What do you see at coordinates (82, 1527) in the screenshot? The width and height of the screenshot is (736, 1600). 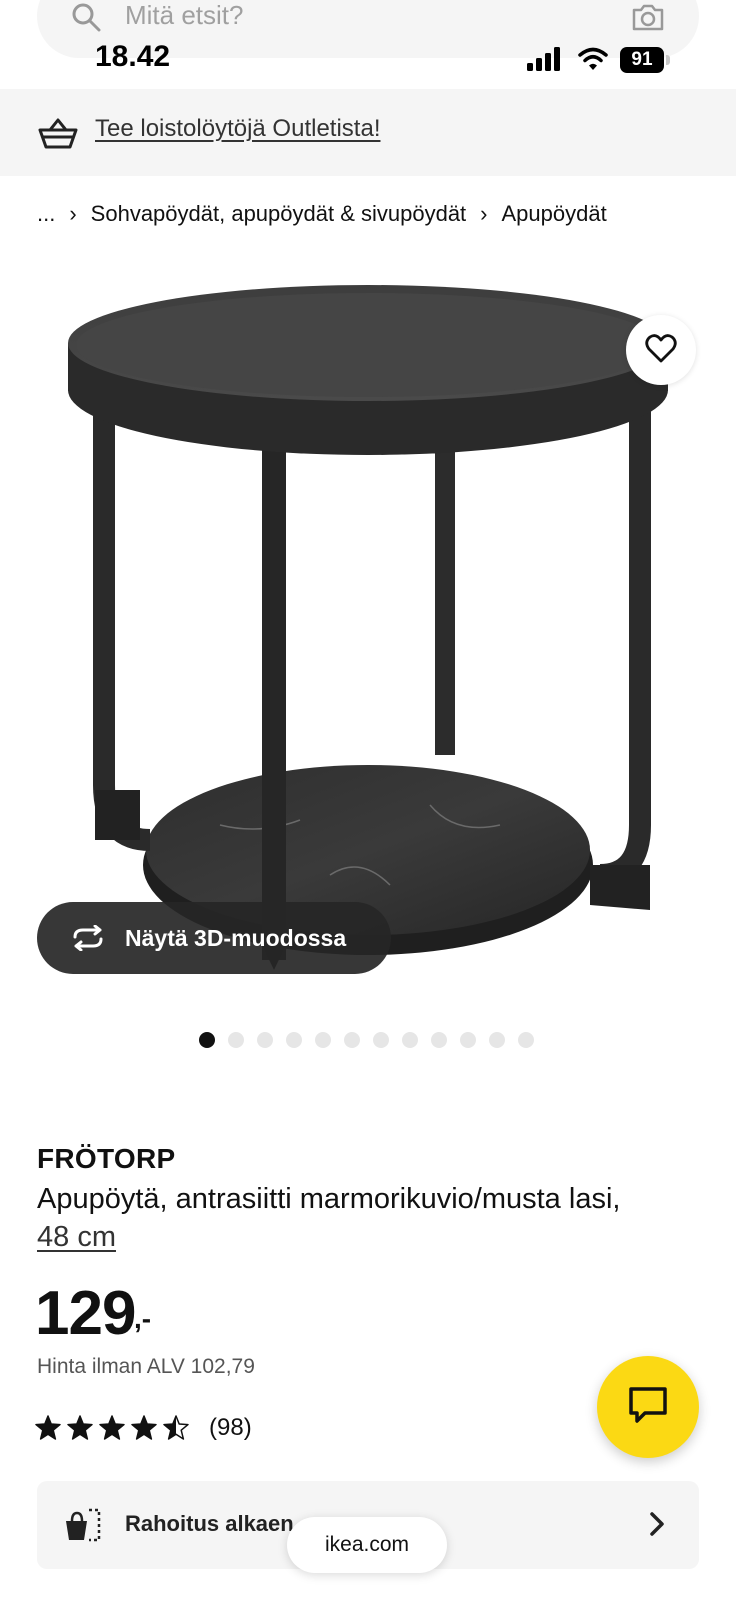 I see `payment-bag-icon` at bounding box center [82, 1527].